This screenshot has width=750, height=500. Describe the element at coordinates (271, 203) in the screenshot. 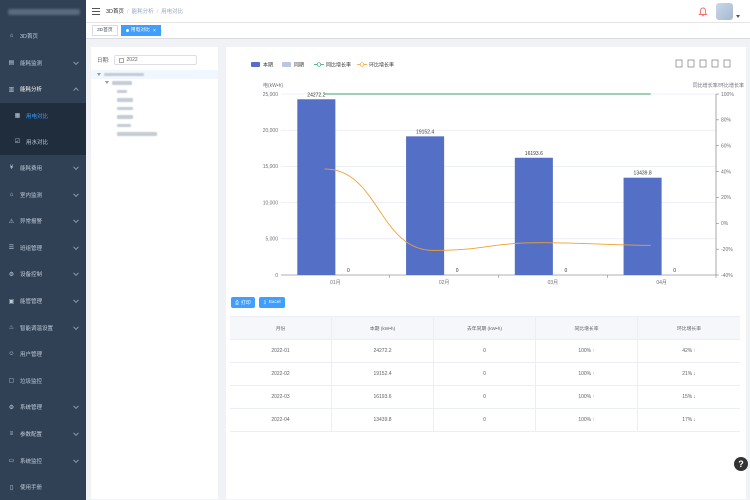

I see `y-tick-label: 10,000` at that location.